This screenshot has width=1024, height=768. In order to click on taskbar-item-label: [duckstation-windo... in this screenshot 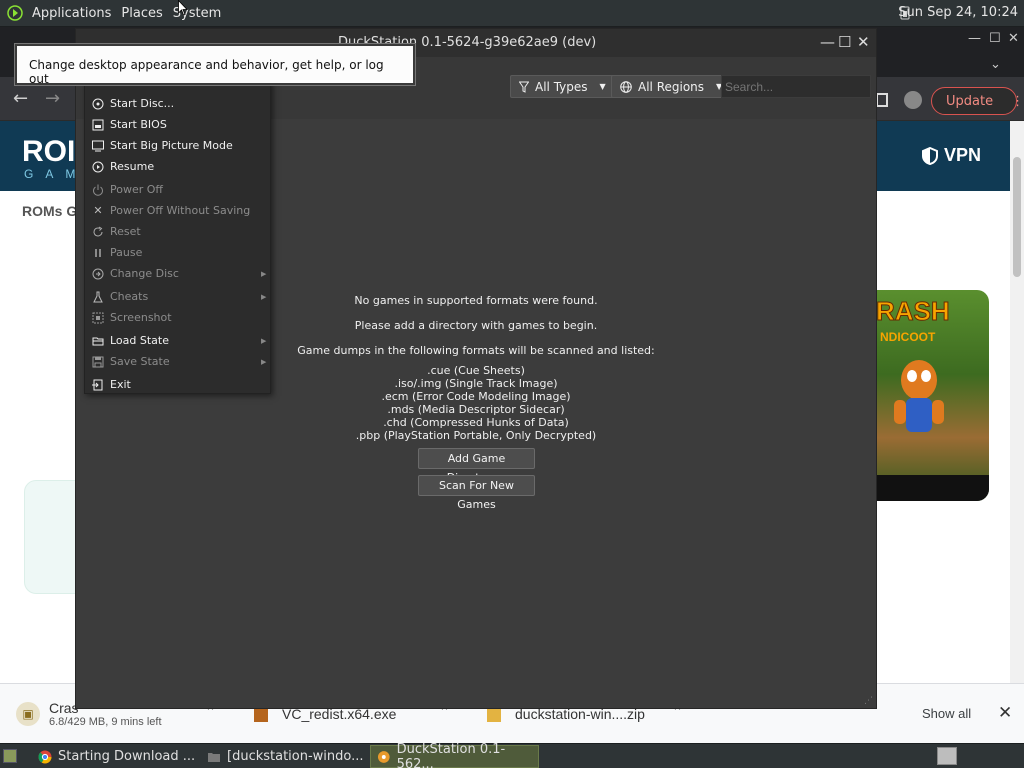, I will do `click(295, 756)`.